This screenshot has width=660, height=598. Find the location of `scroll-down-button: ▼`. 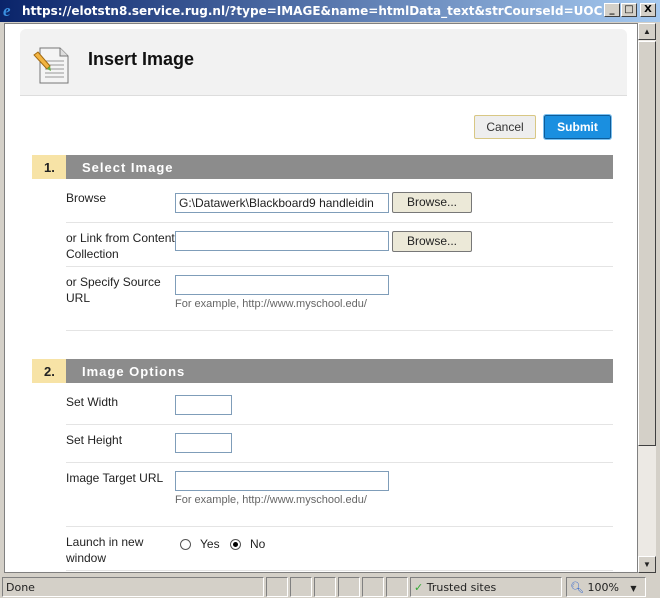

scroll-down-button: ▼ is located at coordinates (647, 564).